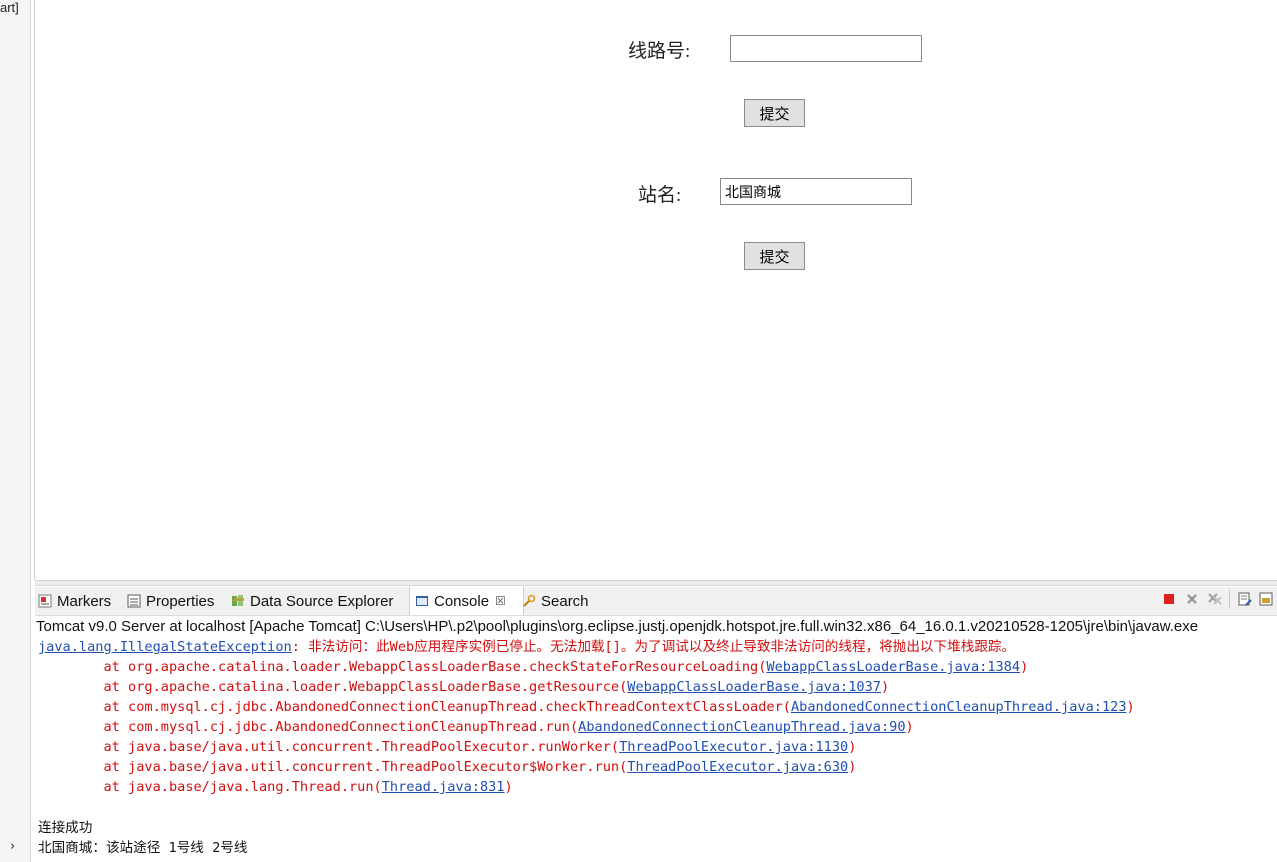  What do you see at coordinates (1192, 599) in the screenshot?
I see `remove-launch-icon` at bounding box center [1192, 599].